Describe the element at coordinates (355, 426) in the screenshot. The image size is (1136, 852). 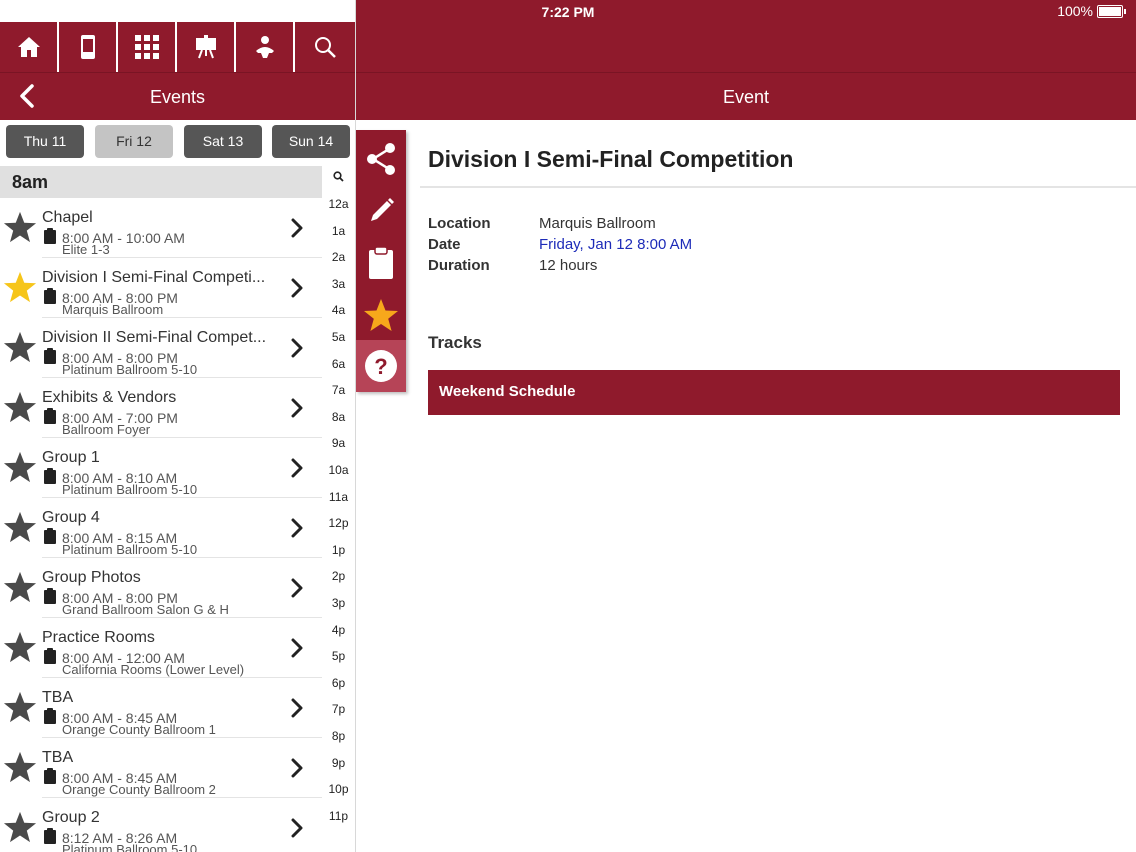
I see `pane-divider` at that location.